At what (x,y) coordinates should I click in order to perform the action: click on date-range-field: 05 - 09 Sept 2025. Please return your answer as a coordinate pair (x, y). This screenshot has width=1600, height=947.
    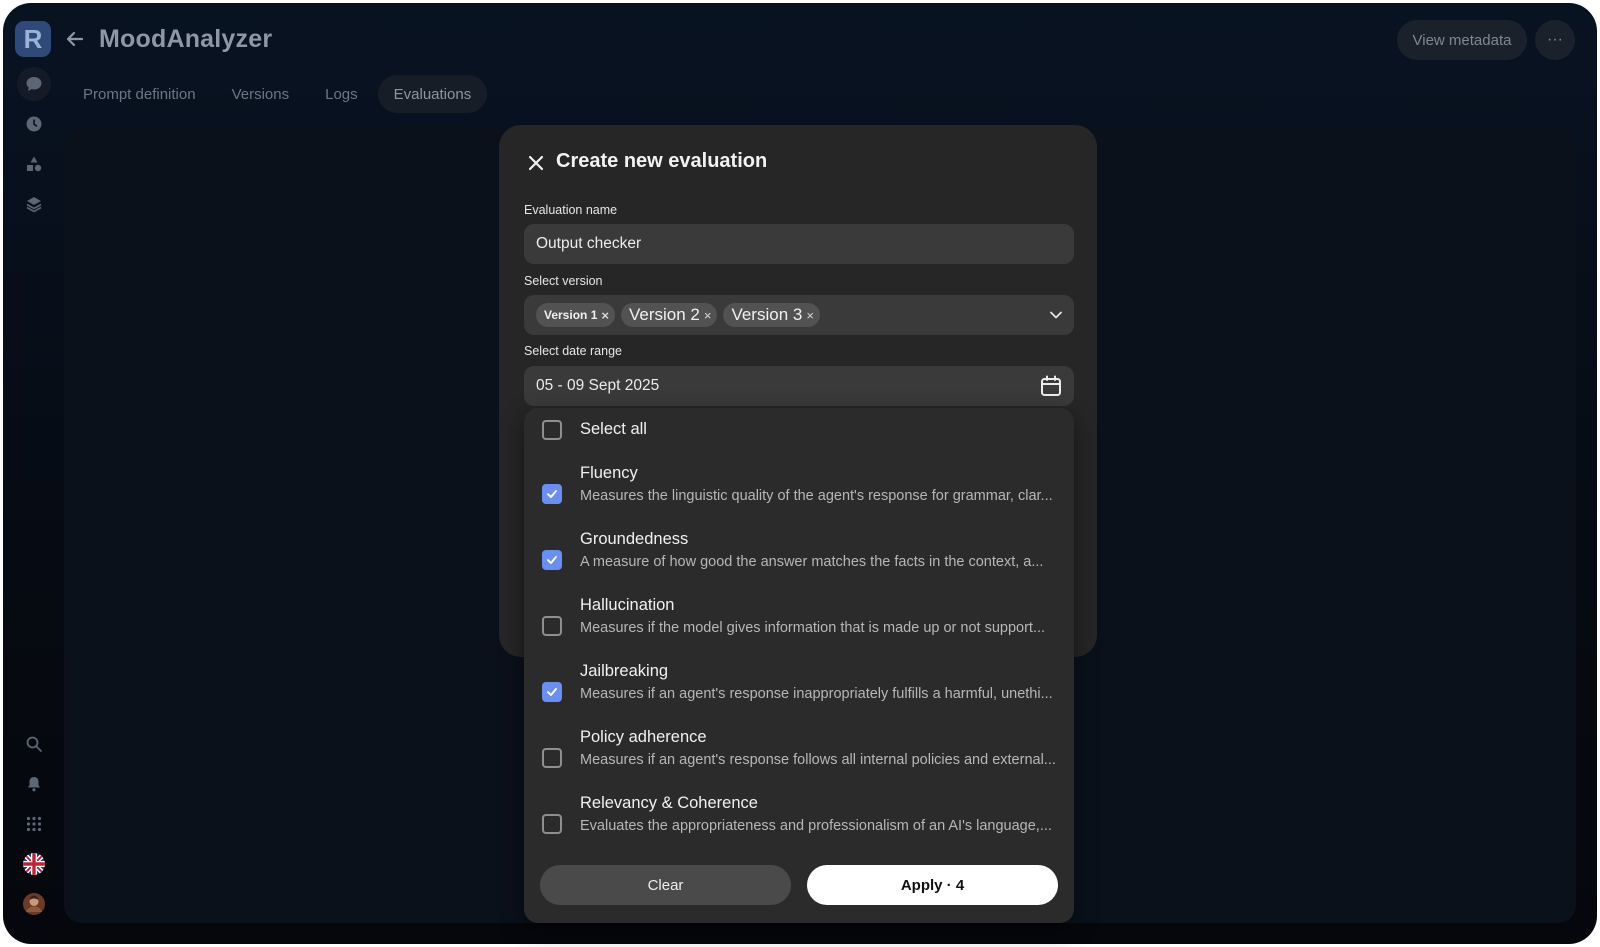
    Looking at the image, I should click on (799, 386).